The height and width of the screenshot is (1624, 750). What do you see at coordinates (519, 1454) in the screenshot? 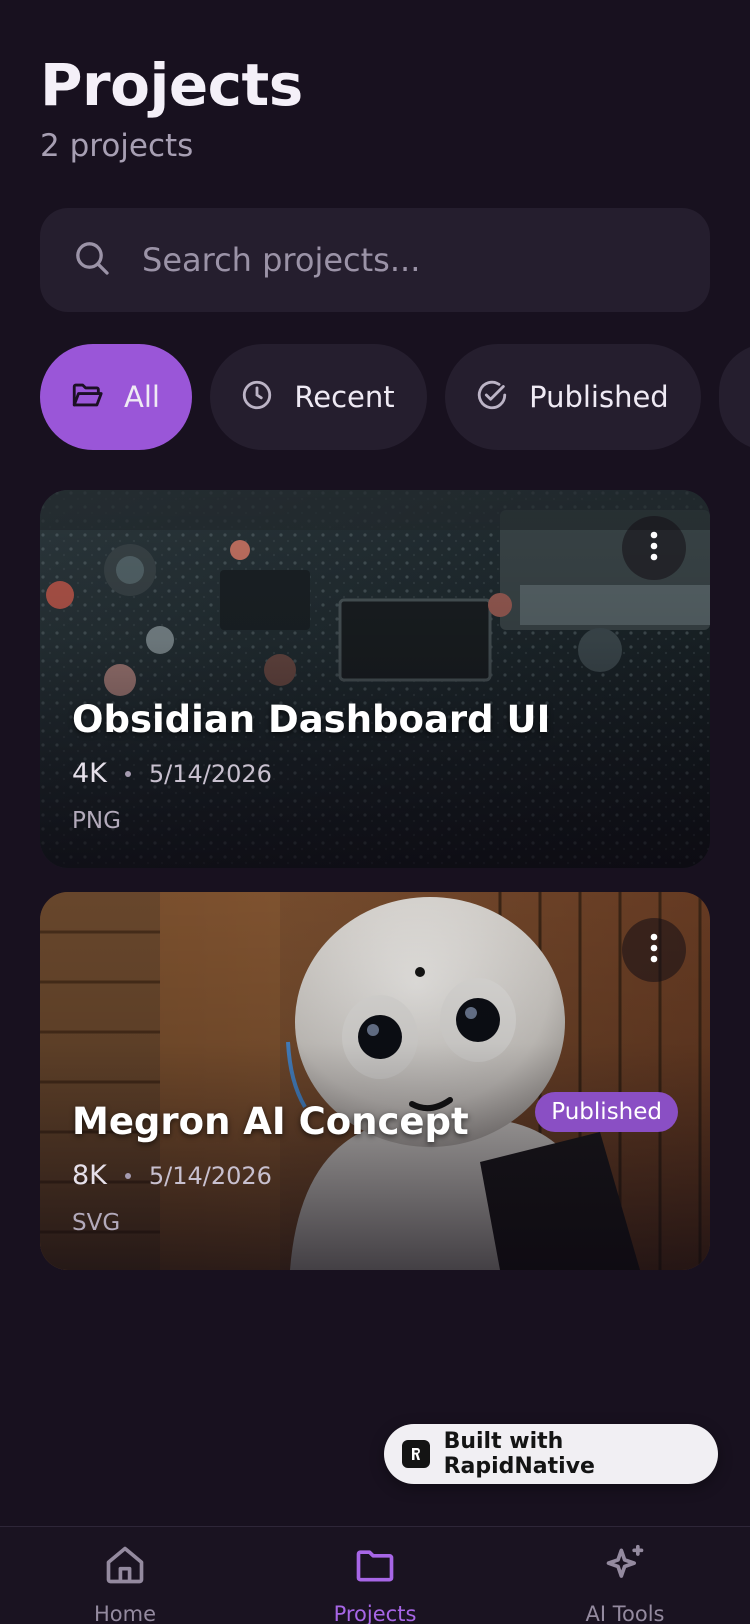
I see `built-with-label: Built with RapidNative` at bounding box center [519, 1454].